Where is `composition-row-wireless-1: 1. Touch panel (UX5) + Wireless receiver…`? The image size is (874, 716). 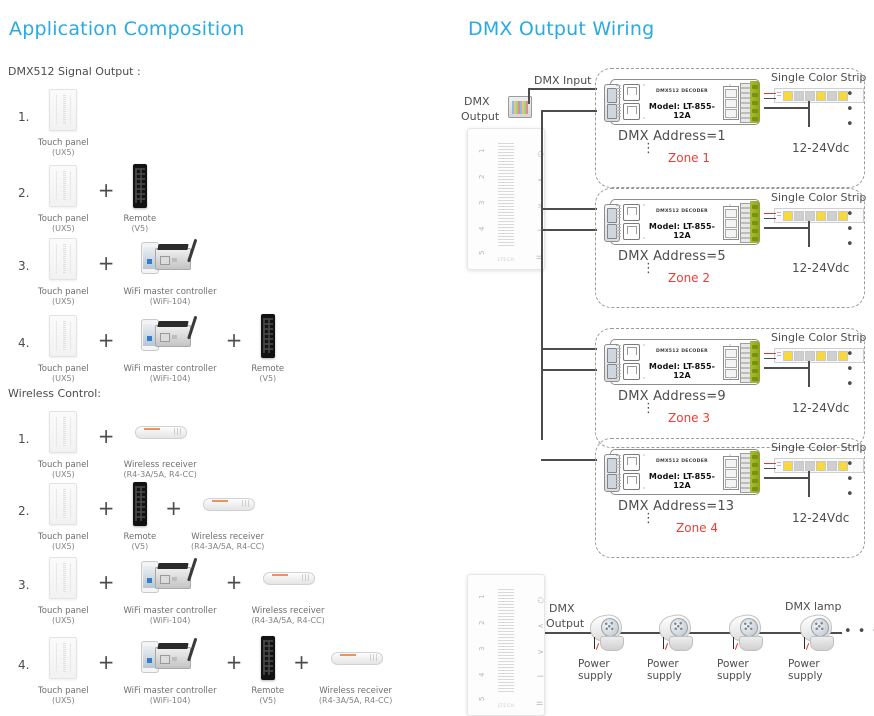
composition-row-wireless-1: 1. Touch panel (UX5) + Wireless receiver… is located at coordinates (107, 443).